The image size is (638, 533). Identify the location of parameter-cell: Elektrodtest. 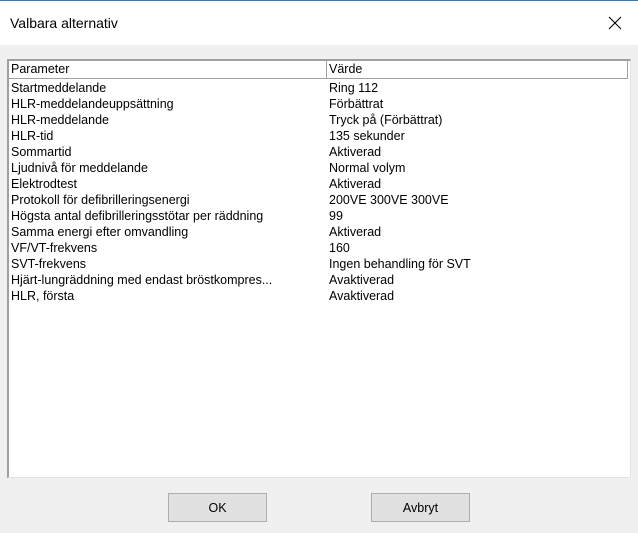
(44, 184).